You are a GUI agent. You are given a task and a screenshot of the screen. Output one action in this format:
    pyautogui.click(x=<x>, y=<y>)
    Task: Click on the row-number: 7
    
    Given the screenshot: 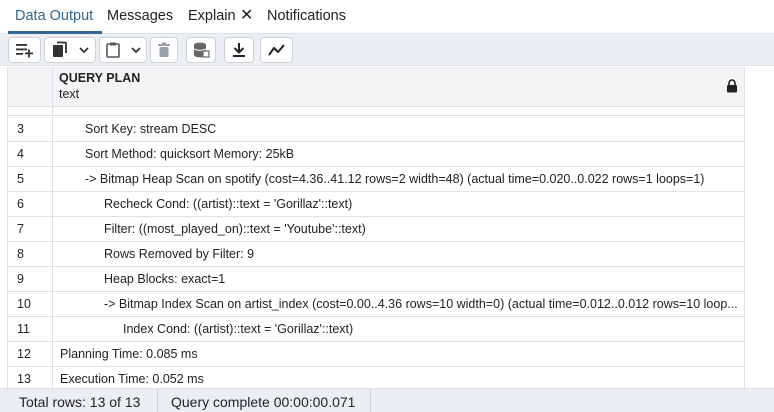 What is the action you would take?
    pyautogui.click(x=20, y=229)
    